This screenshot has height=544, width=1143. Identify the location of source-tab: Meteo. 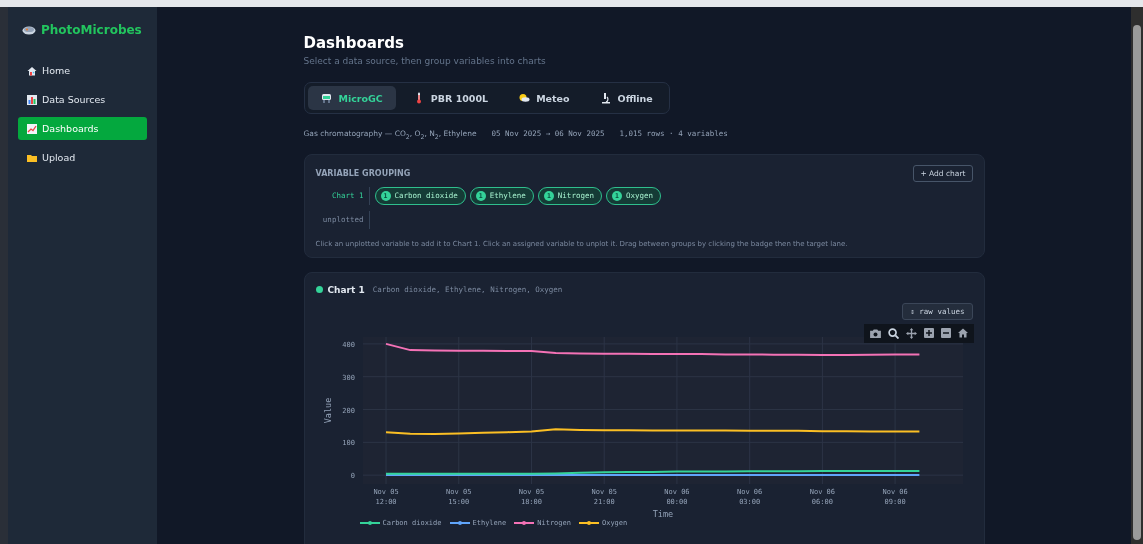
(544, 98).